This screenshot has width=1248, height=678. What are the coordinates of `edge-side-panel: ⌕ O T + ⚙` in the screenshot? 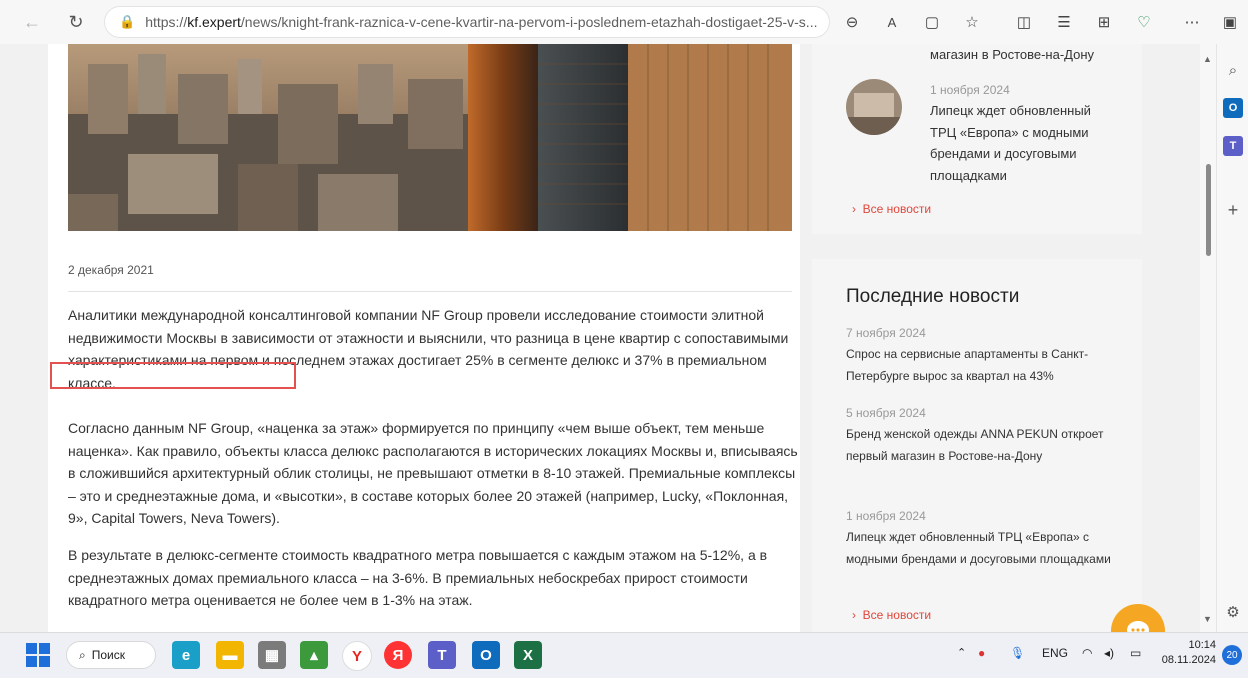 It's located at (1232, 338).